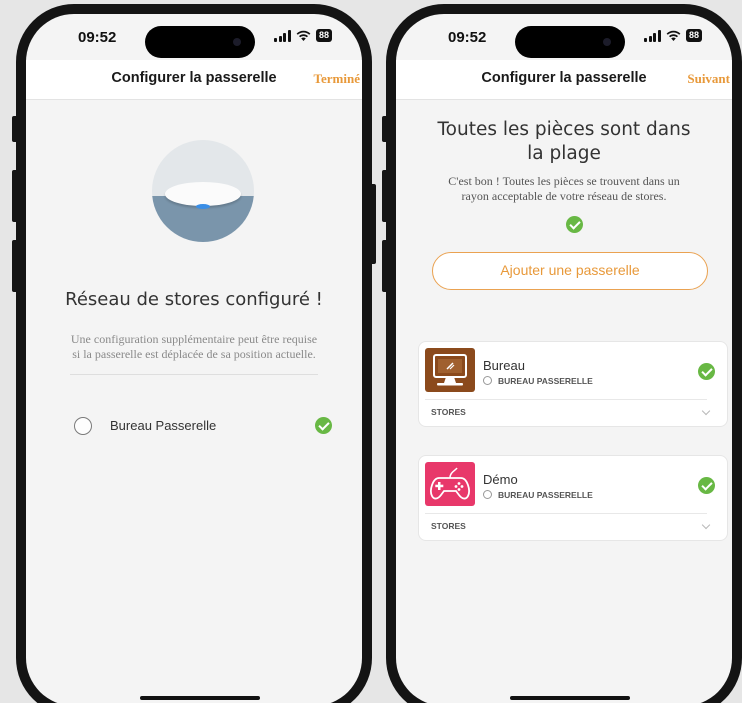  Describe the element at coordinates (450, 370) in the screenshot. I see `desktop-computer-icon` at that location.